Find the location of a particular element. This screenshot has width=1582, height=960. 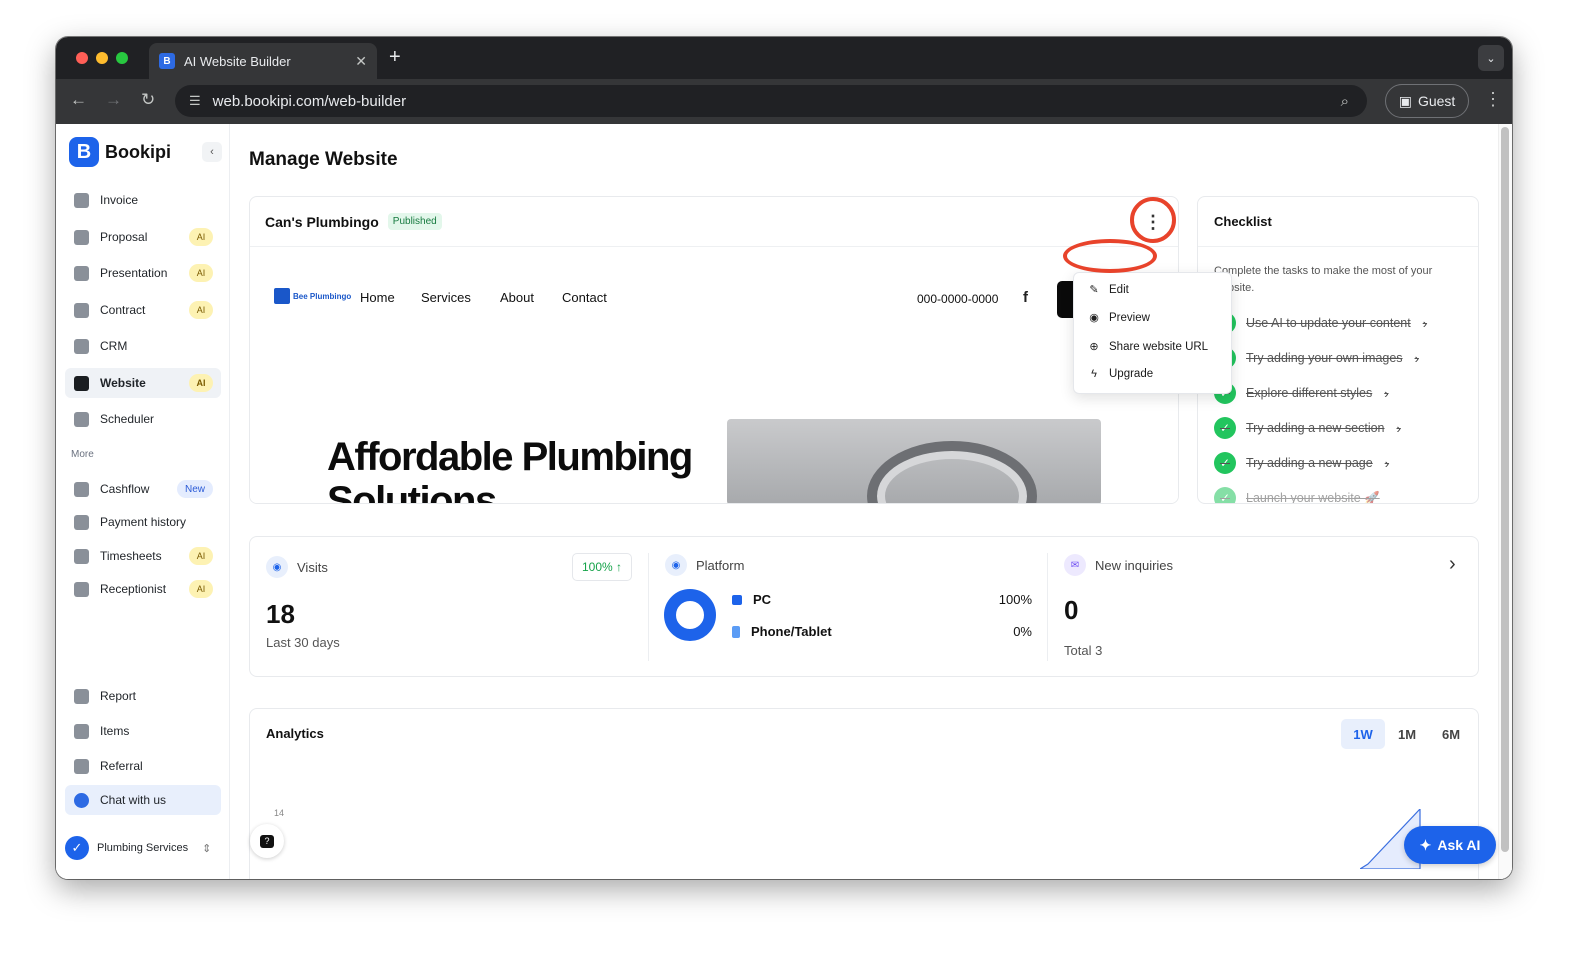

analytics-title: Analytics is located at coordinates (295, 733).